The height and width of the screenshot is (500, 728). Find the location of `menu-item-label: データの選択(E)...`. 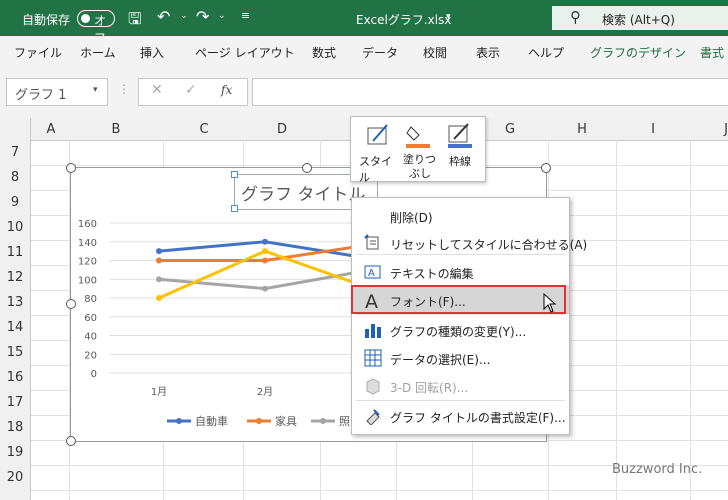

menu-item-label: データの選択(E)... is located at coordinates (440, 360).